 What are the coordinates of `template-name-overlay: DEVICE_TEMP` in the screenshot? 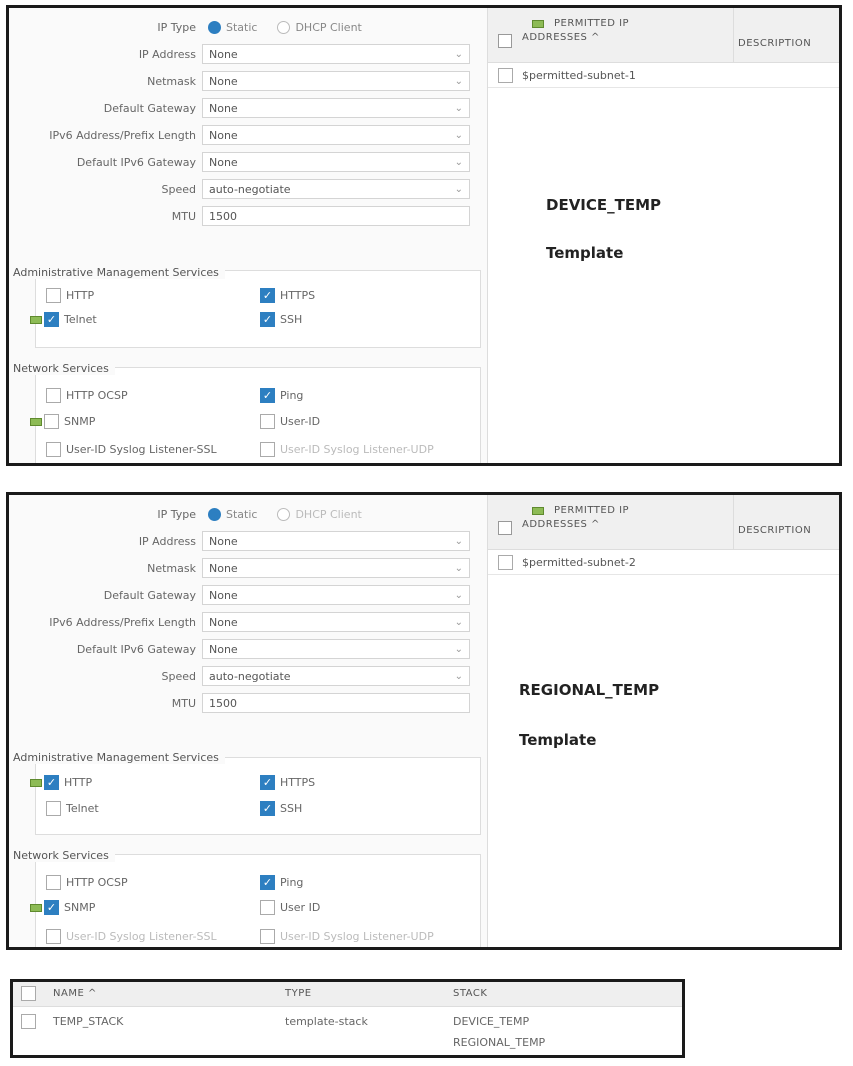 It's located at (604, 205).